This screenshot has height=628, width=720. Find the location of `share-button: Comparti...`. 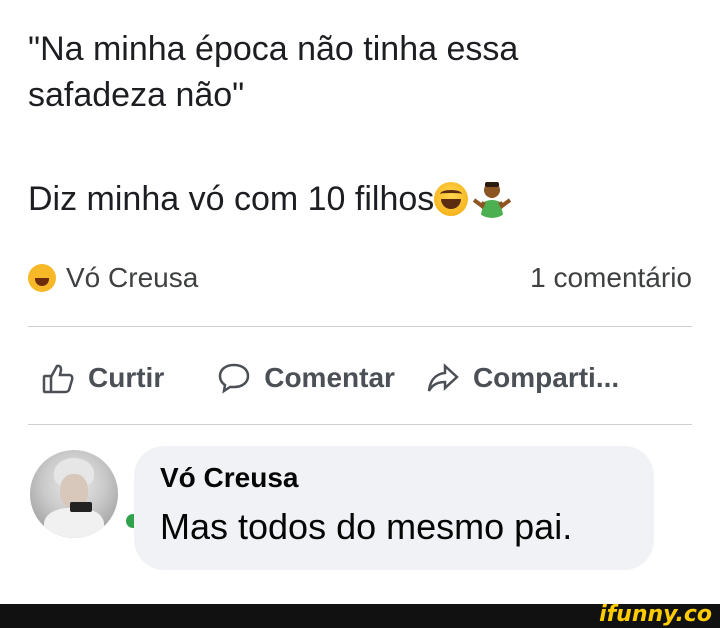

share-button: Comparti... is located at coordinates (522, 378).